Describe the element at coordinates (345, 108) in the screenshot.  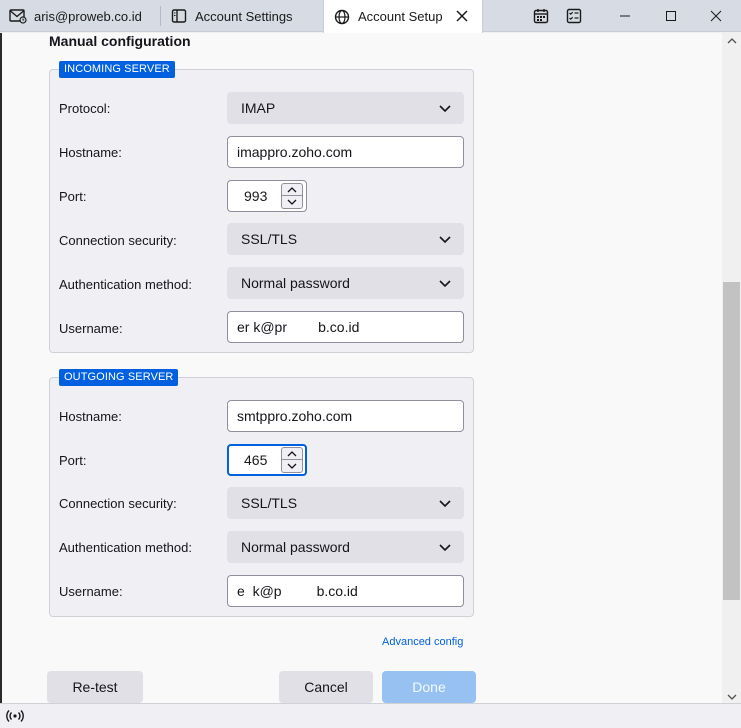
I see `protocol-select: IMAP` at that location.